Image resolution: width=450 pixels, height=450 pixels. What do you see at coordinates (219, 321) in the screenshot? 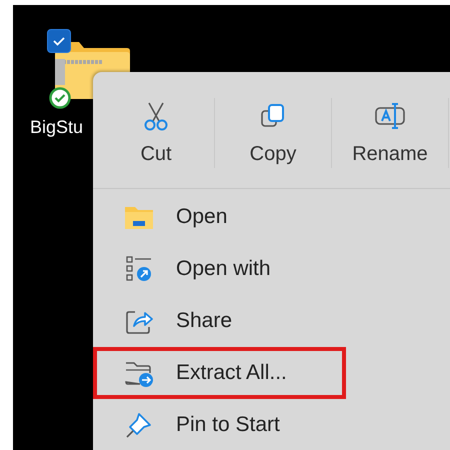
I see `menu-item: Share` at bounding box center [219, 321].